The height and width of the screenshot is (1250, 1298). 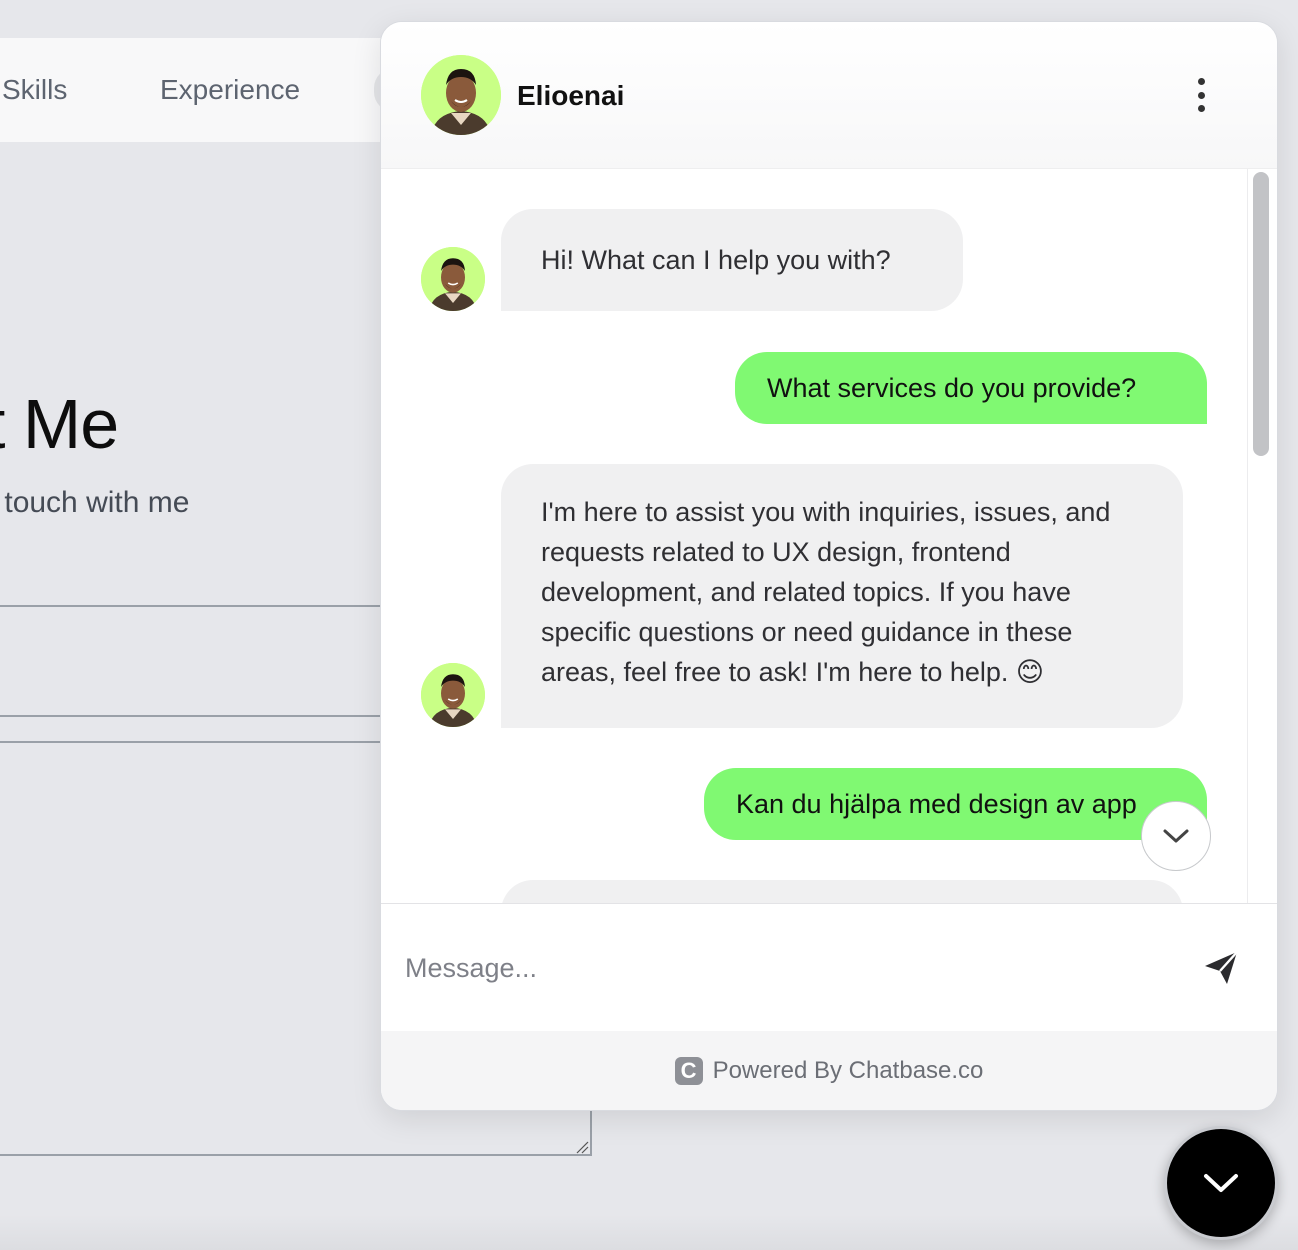 What do you see at coordinates (649, 1232) in the screenshot?
I see `page-bottom-shade` at bounding box center [649, 1232].